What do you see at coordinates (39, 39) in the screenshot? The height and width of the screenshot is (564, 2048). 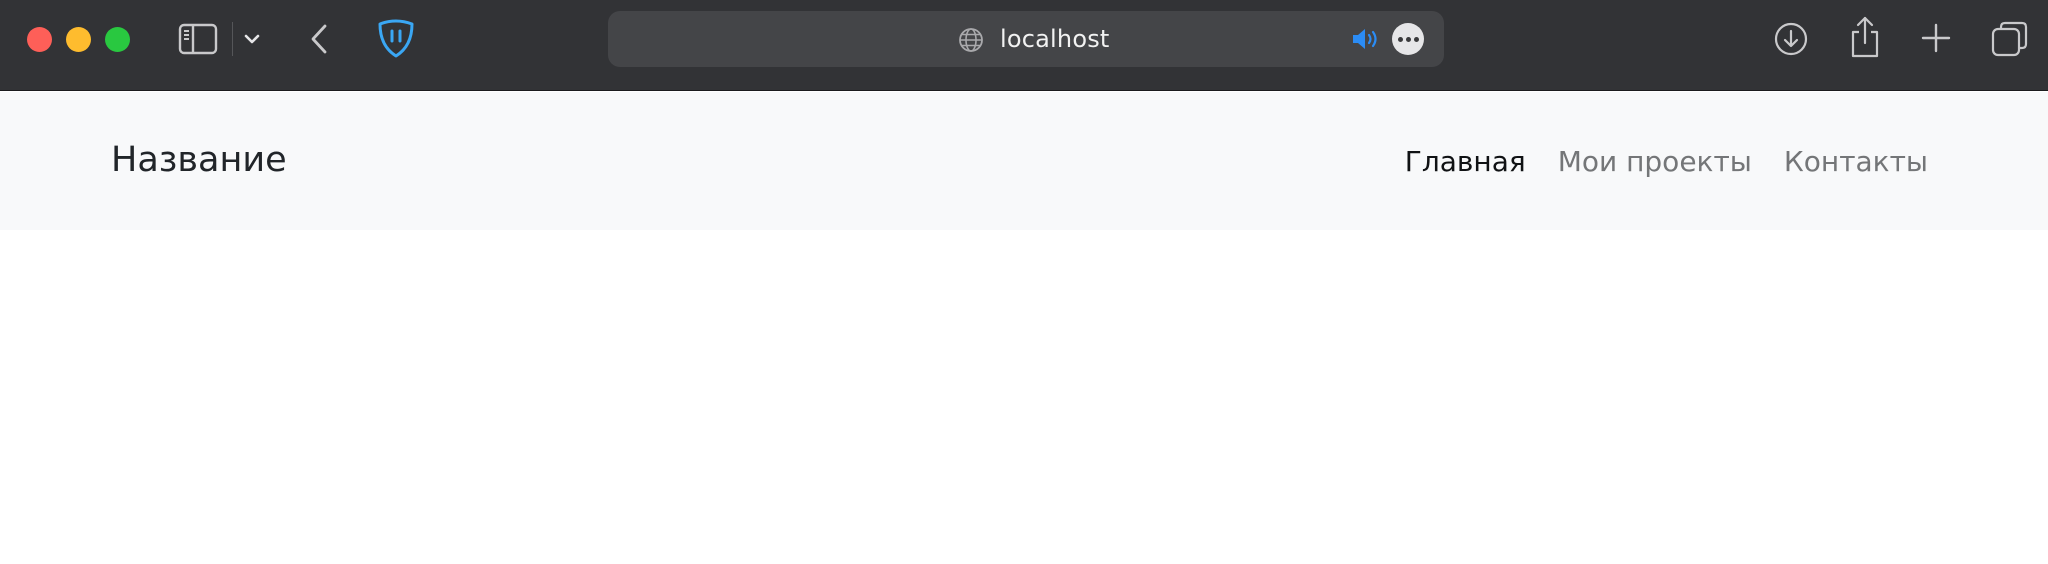 I see `window-close-button` at bounding box center [39, 39].